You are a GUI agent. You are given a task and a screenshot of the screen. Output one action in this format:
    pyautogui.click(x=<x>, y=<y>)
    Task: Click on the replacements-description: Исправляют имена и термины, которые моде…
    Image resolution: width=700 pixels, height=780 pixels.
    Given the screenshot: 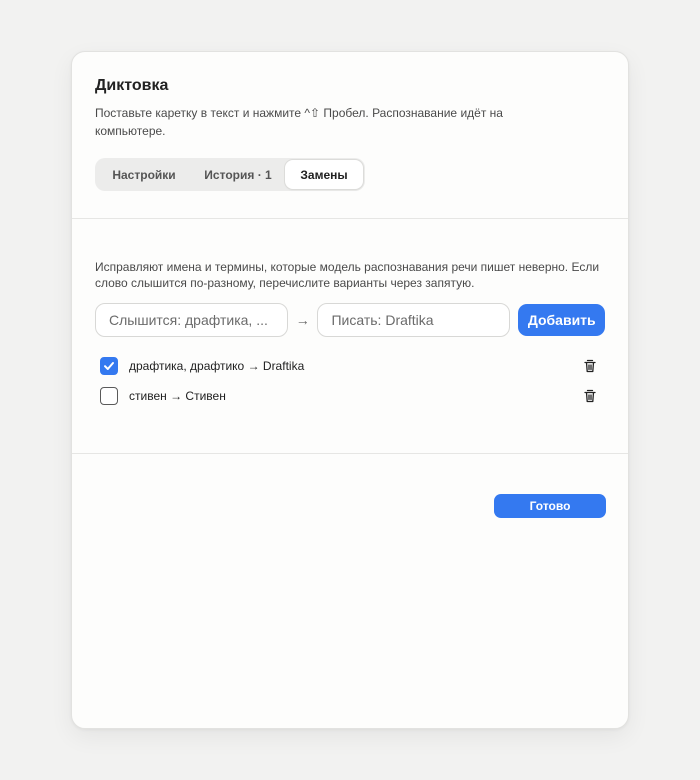 What is the action you would take?
    pyautogui.click(x=347, y=275)
    